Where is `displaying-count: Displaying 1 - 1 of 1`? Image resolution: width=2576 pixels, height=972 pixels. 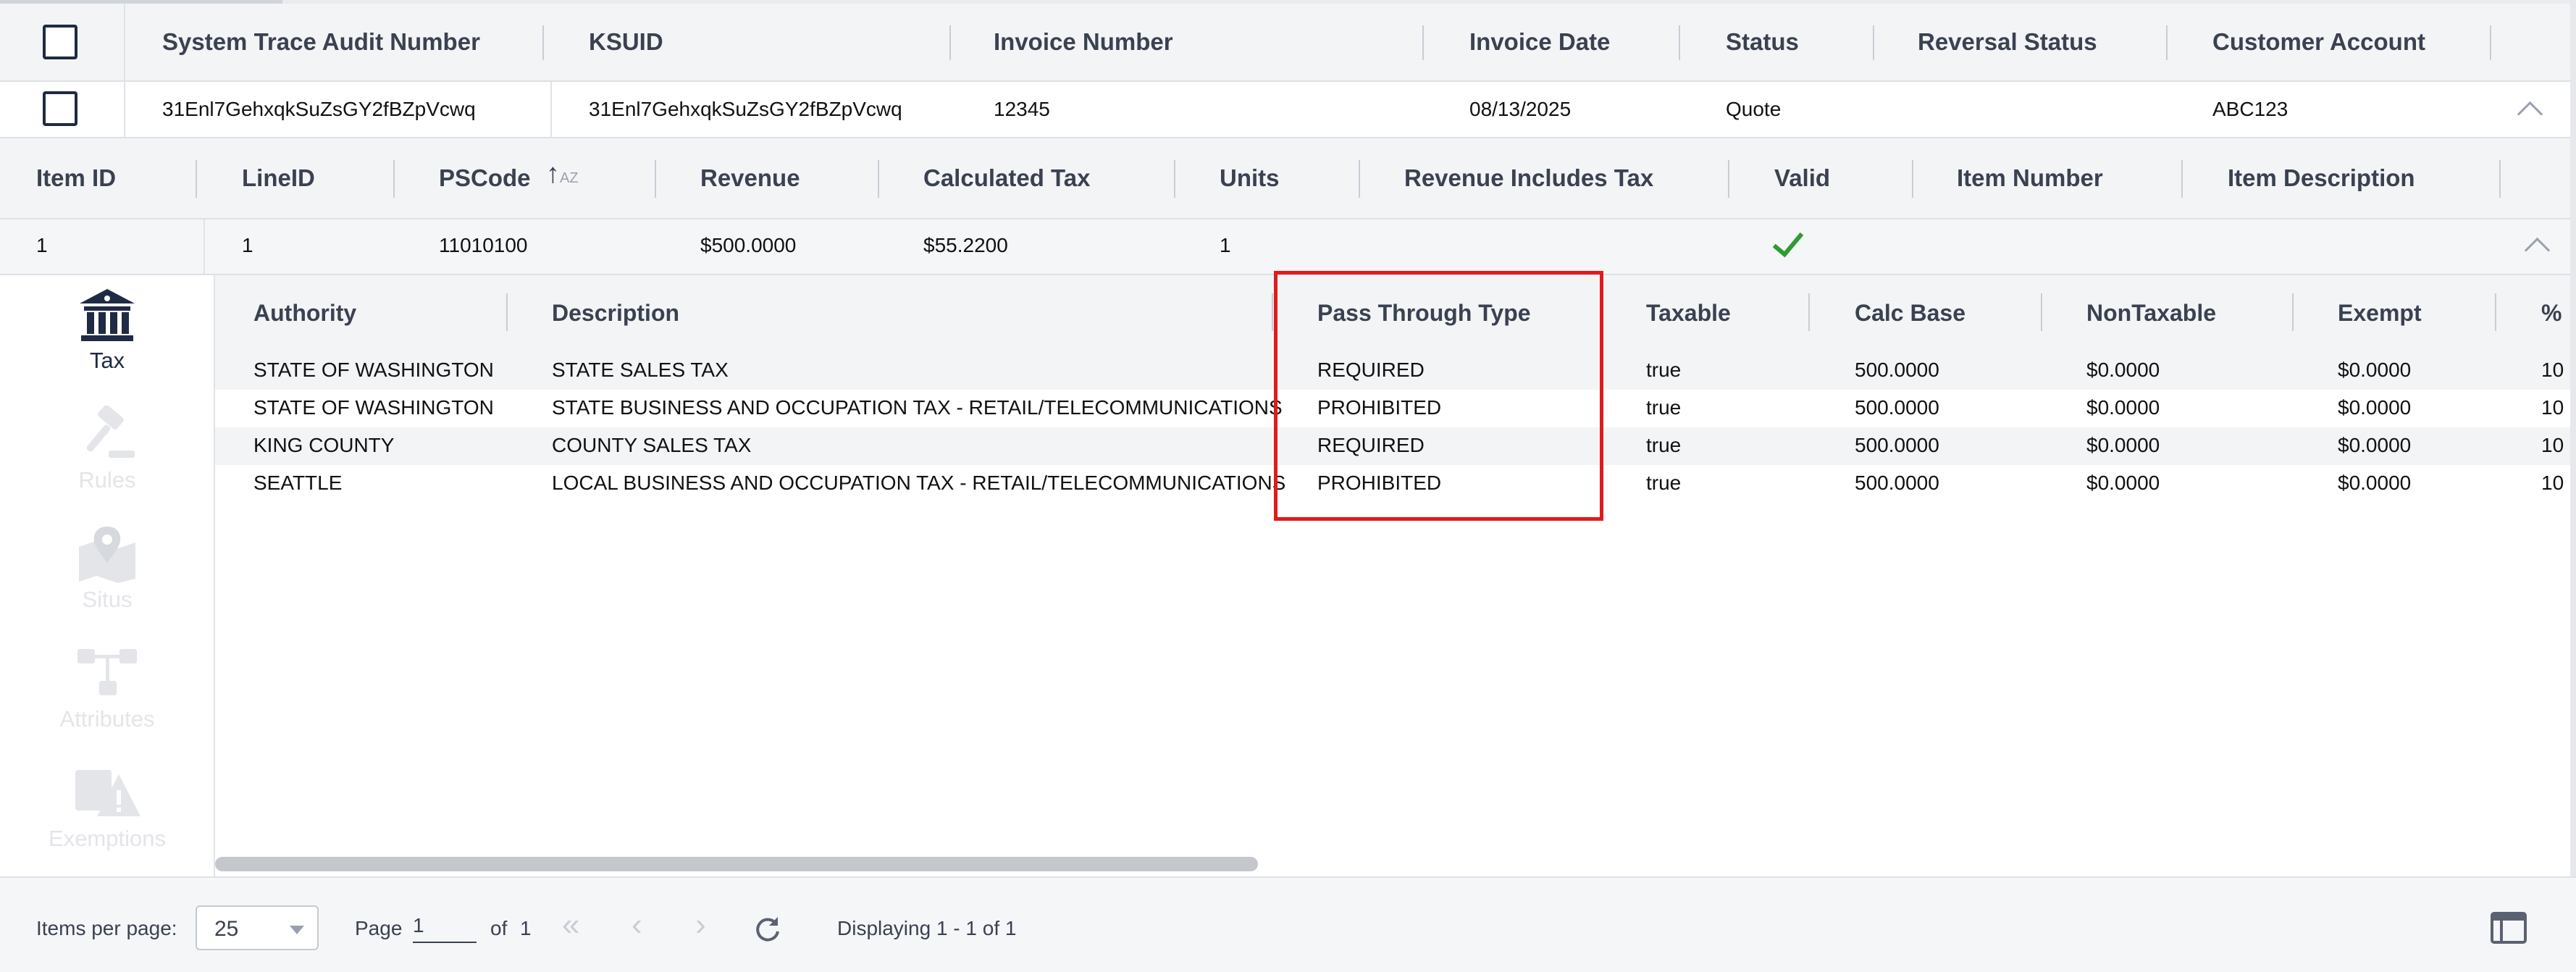
displaying-count: Displaying 1 - 1 of 1 is located at coordinates (927, 928).